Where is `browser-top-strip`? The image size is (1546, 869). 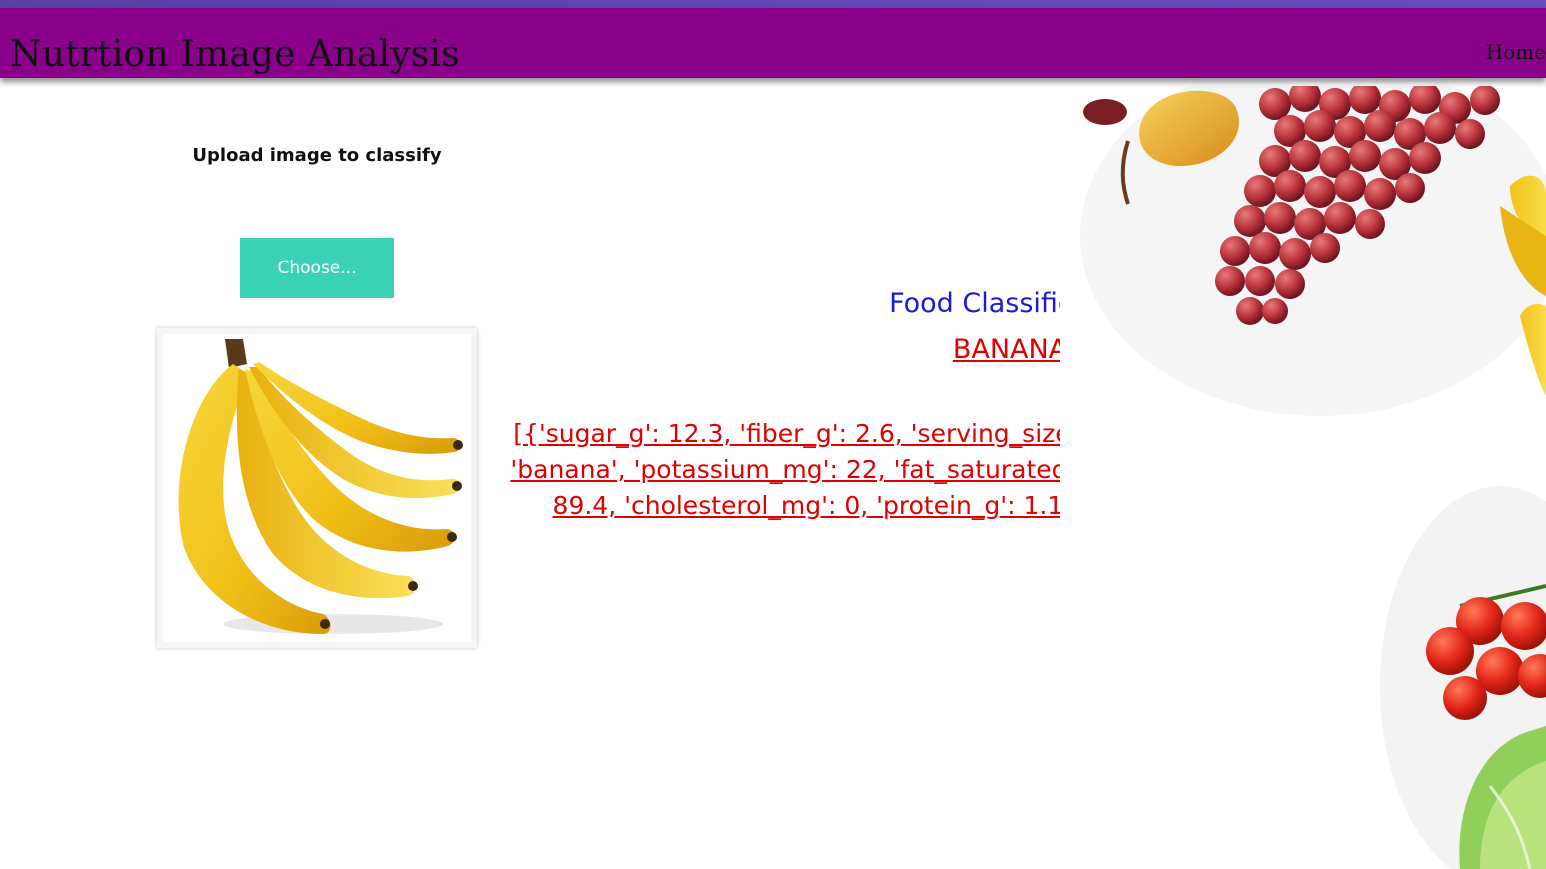
browser-top-strip is located at coordinates (773, 4).